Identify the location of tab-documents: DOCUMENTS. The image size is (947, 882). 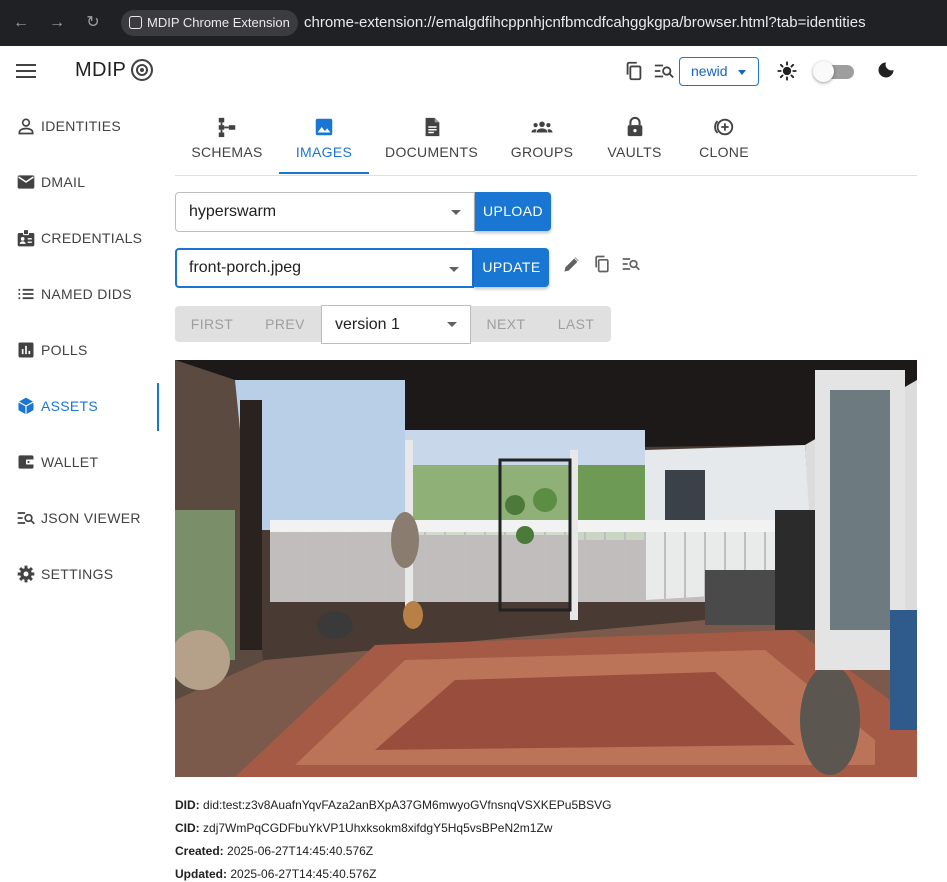
(431, 144).